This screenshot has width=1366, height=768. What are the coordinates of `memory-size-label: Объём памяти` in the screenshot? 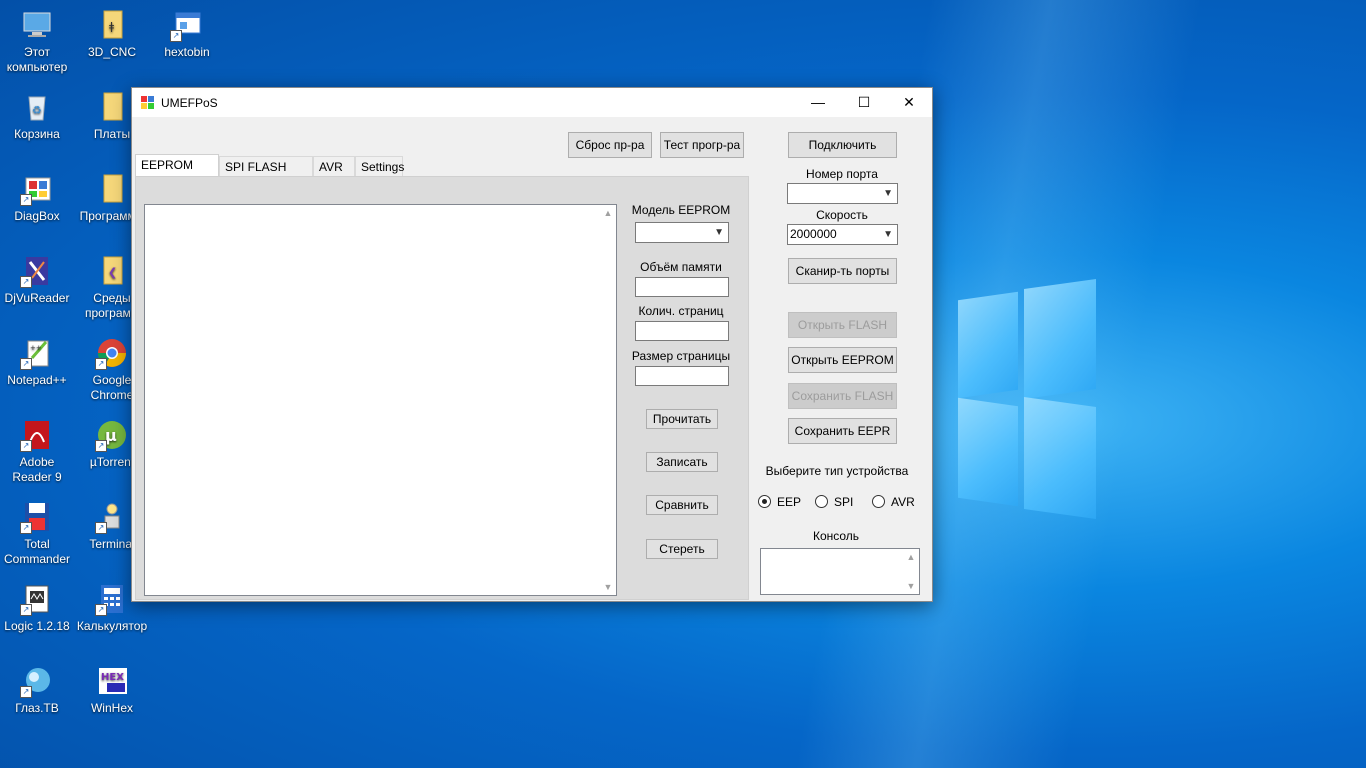 It's located at (681, 267).